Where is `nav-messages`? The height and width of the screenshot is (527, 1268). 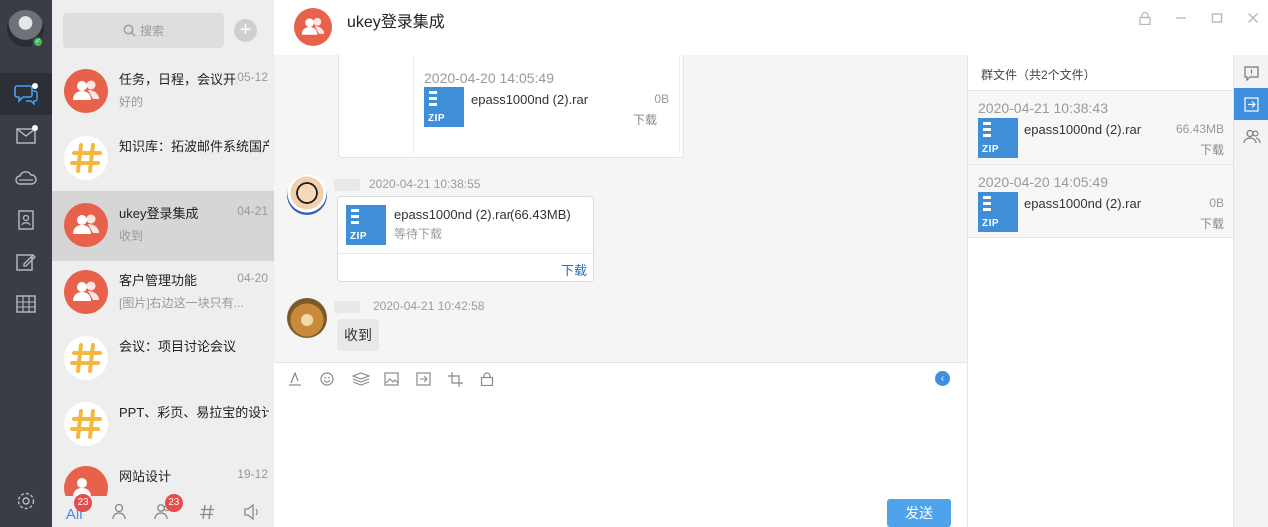
nav-messages is located at coordinates (26, 94).